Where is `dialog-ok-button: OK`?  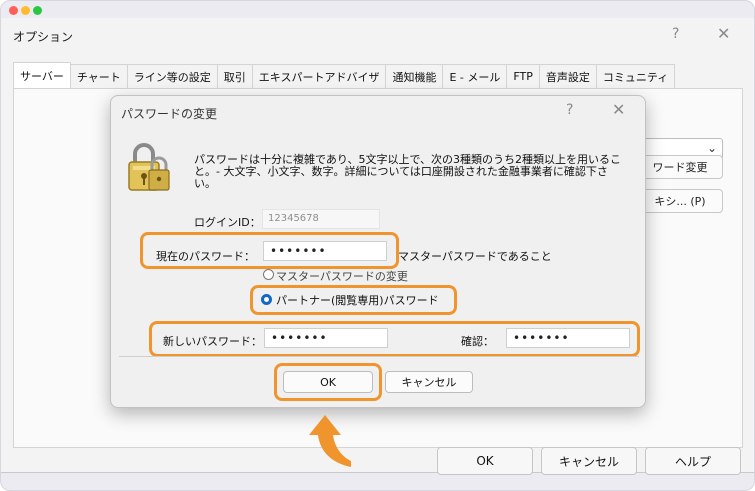
dialog-ok-button: OK is located at coordinates (328, 382).